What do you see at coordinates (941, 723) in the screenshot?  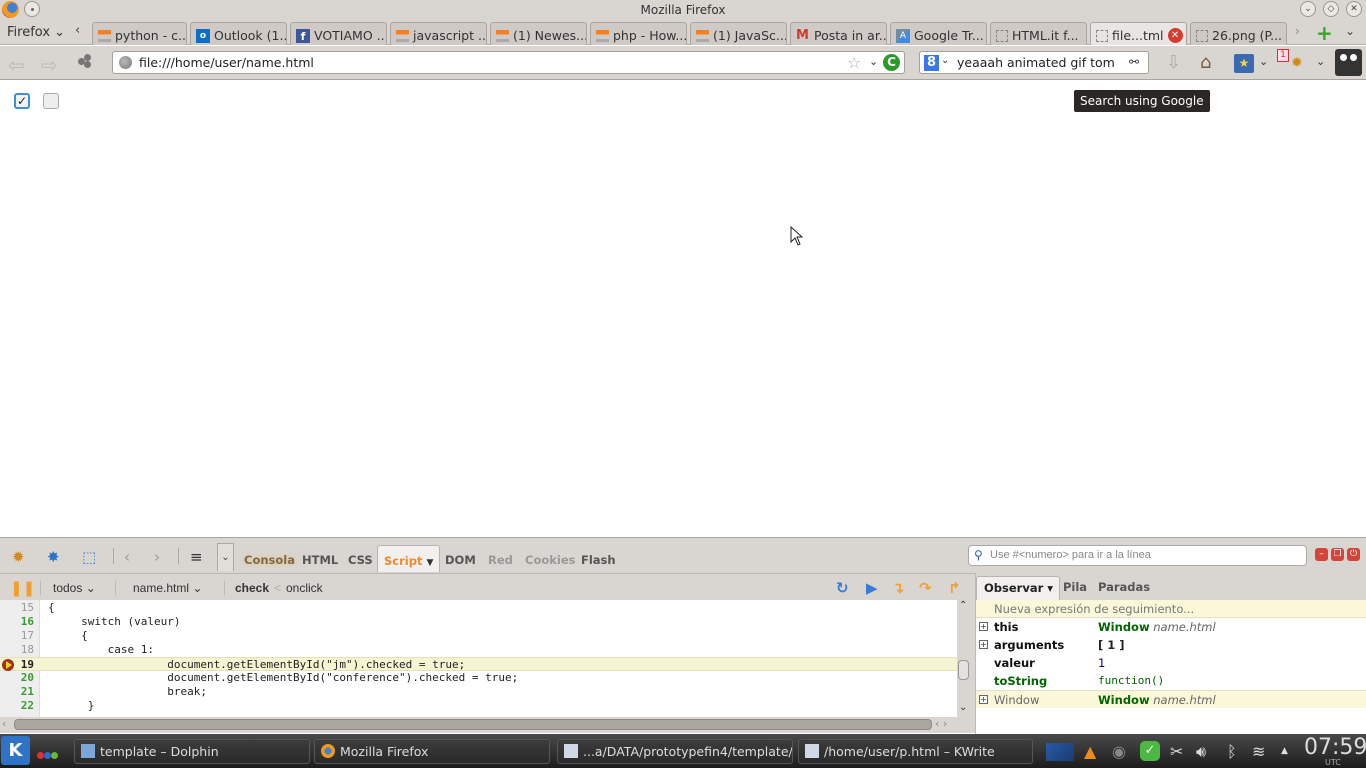 I see `scroll-right-icon: ‹ ›` at bounding box center [941, 723].